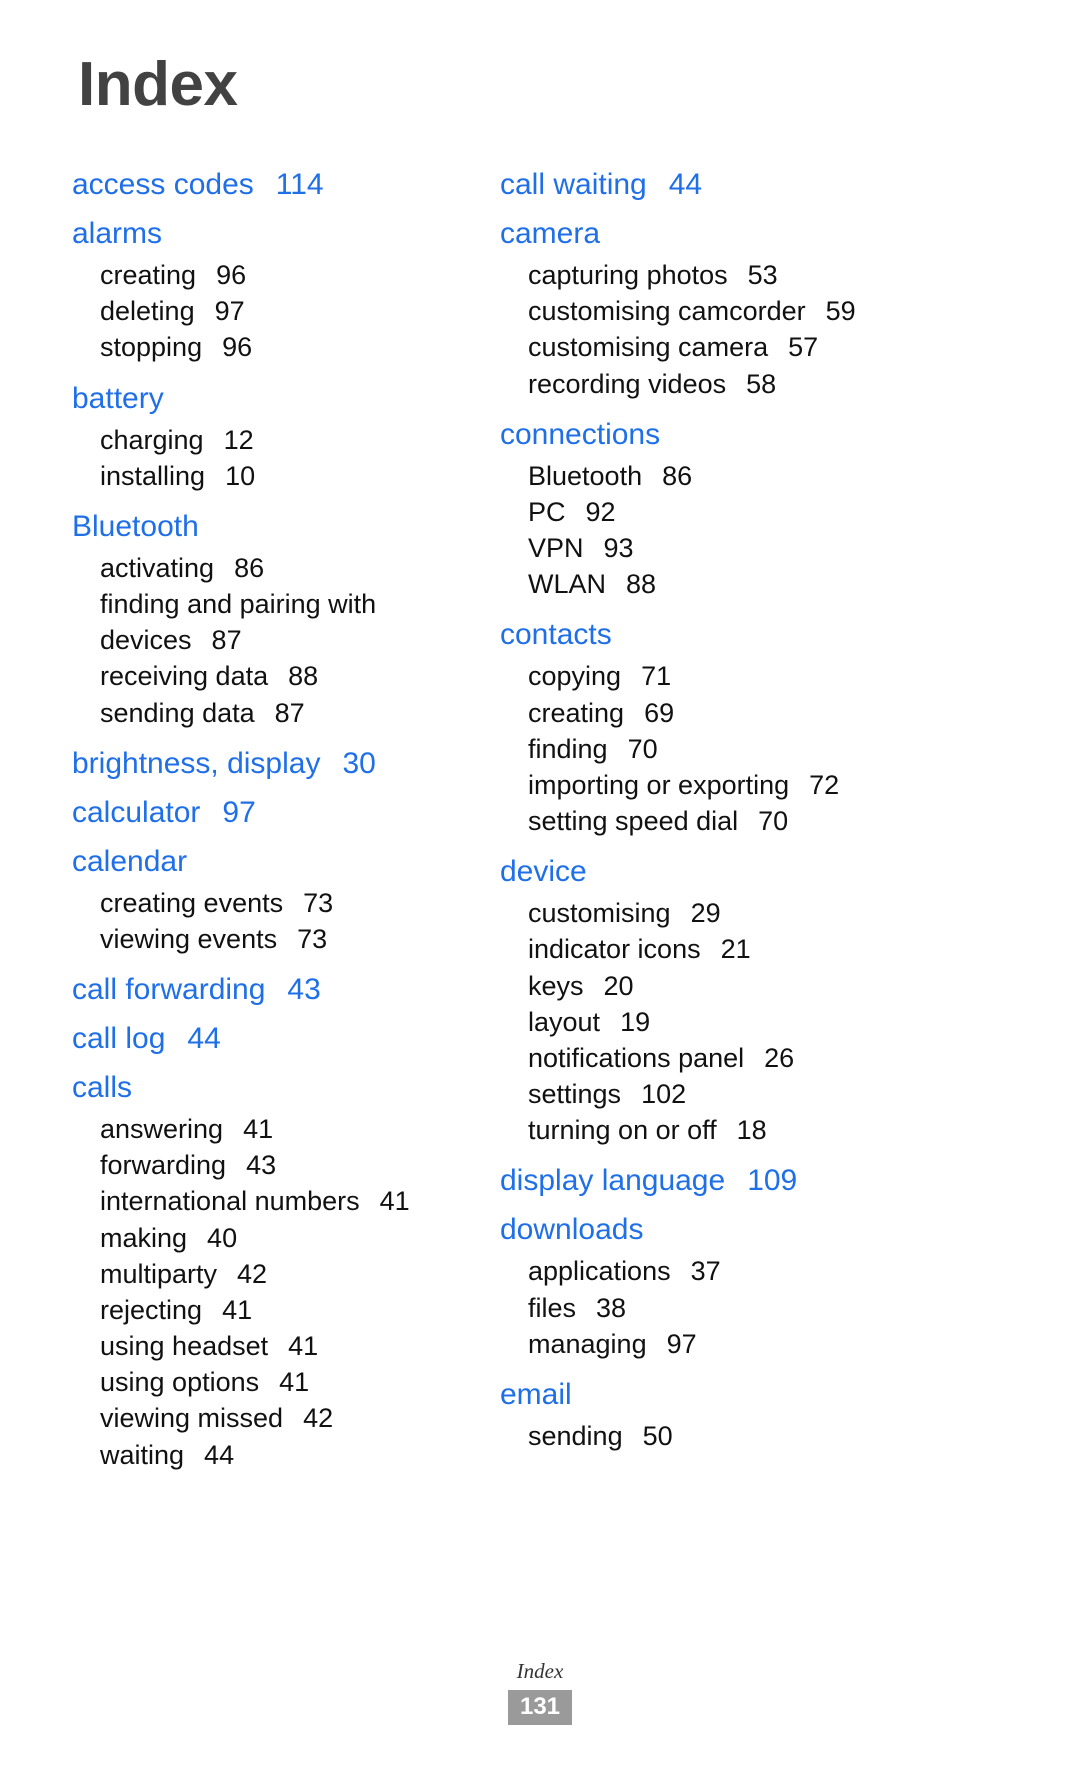 The height and width of the screenshot is (1771, 1080). I want to click on index-subentry: PC 92, so click(710, 512).